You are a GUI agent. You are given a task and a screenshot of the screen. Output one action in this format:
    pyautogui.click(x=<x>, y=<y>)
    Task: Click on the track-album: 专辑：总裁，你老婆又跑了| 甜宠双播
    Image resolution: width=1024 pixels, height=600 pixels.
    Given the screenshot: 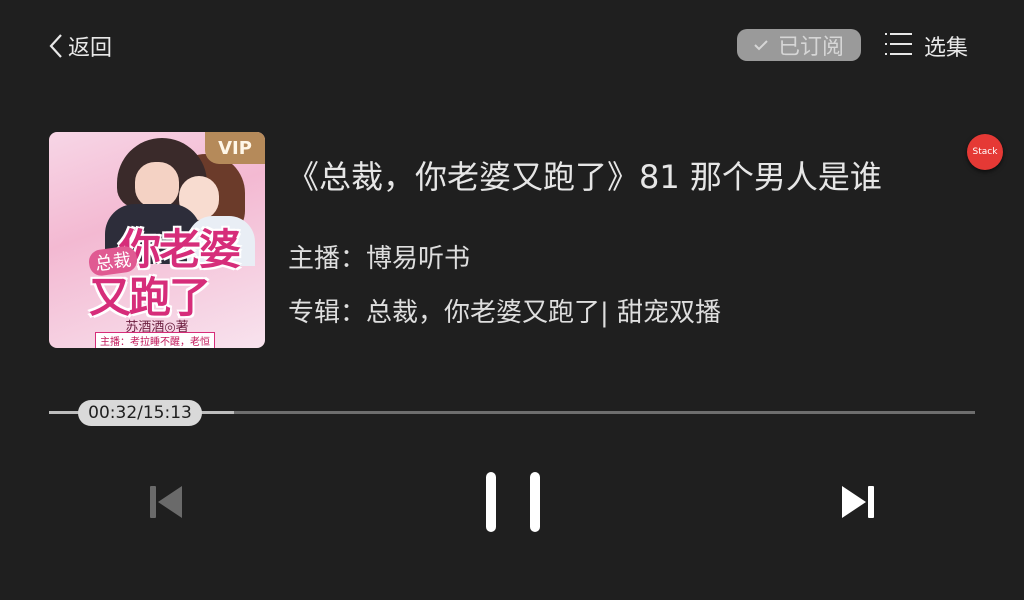 What is the action you would take?
    pyautogui.click(x=504, y=310)
    